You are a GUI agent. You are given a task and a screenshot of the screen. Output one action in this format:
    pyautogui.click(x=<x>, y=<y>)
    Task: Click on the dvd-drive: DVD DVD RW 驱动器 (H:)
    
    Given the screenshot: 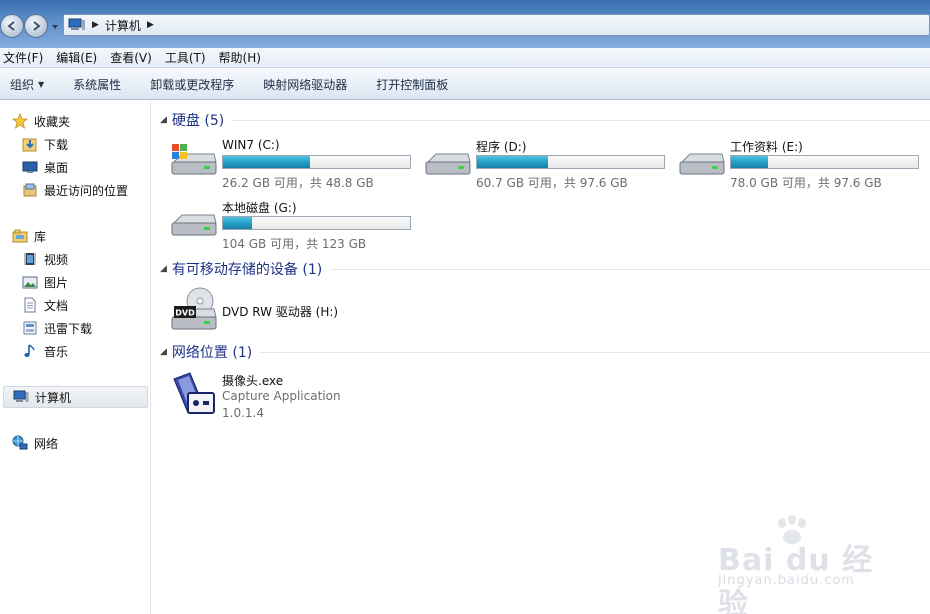 What is the action you would take?
    pyautogui.click(x=295, y=311)
    